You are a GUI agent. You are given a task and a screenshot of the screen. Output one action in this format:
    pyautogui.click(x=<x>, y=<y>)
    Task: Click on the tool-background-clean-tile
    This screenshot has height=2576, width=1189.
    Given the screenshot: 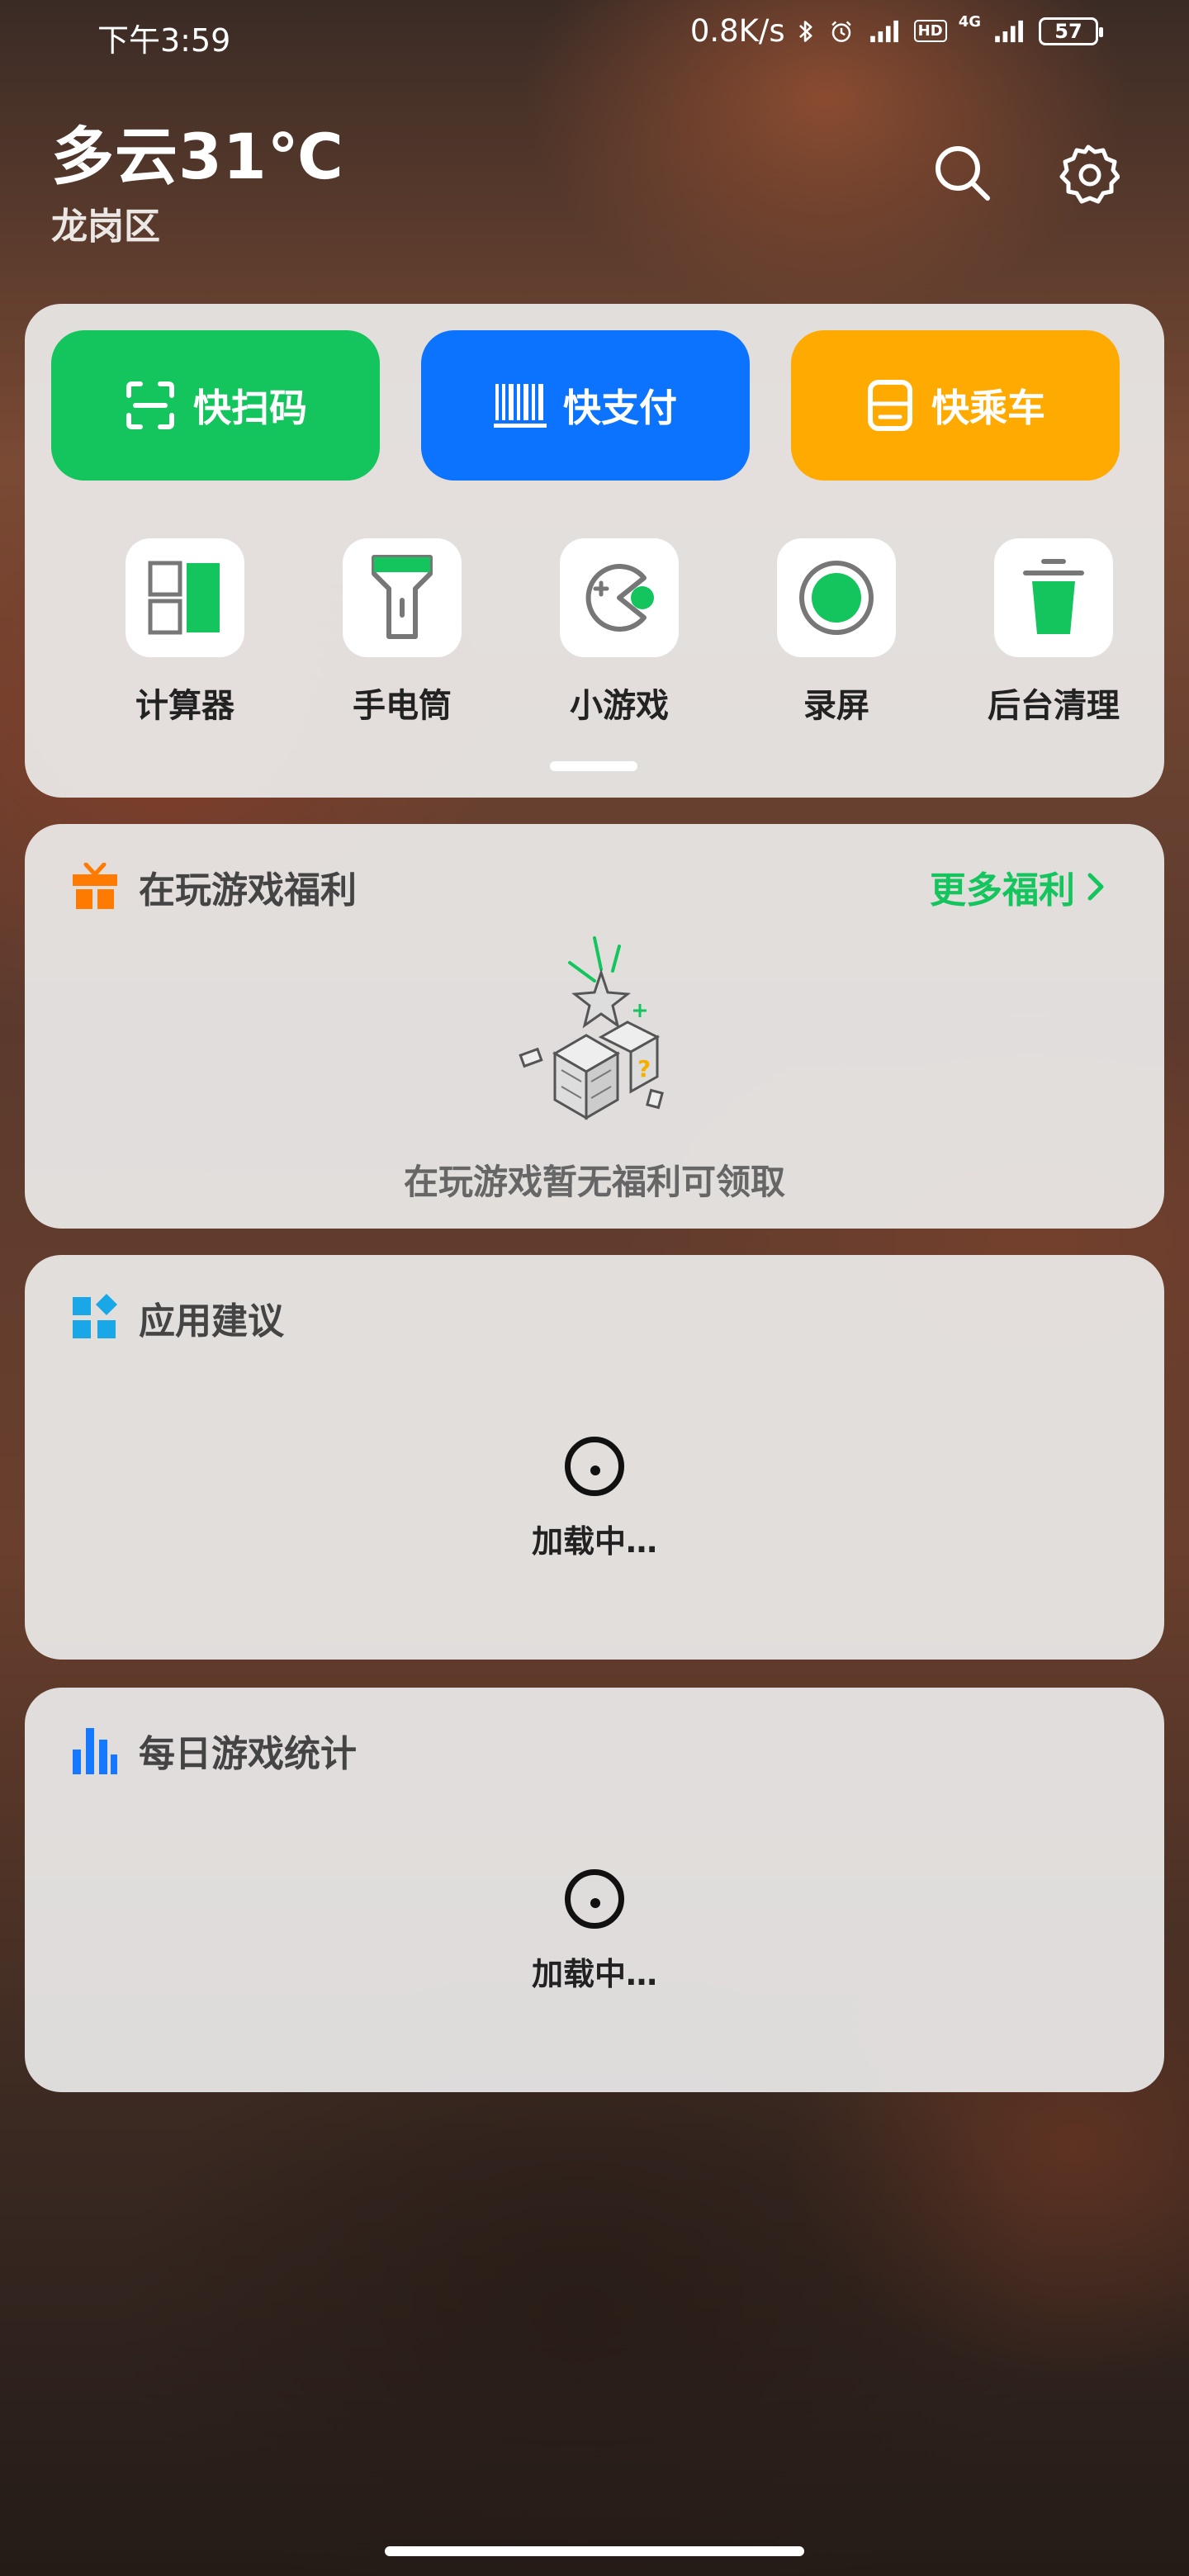 What is the action you would take?
    pyautogui.click(x=1053, y=597)
    